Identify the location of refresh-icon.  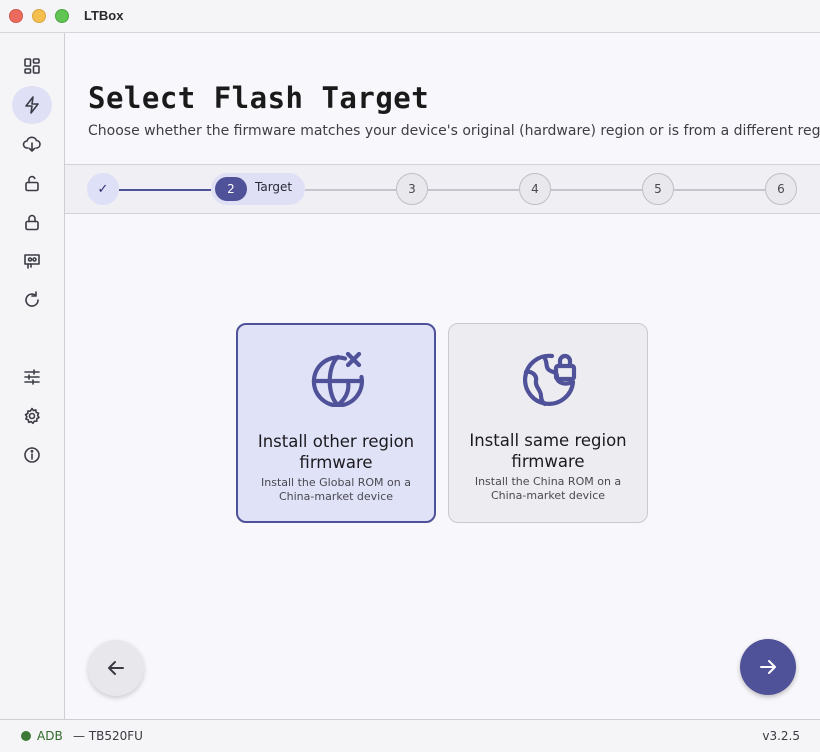
(32, 299).